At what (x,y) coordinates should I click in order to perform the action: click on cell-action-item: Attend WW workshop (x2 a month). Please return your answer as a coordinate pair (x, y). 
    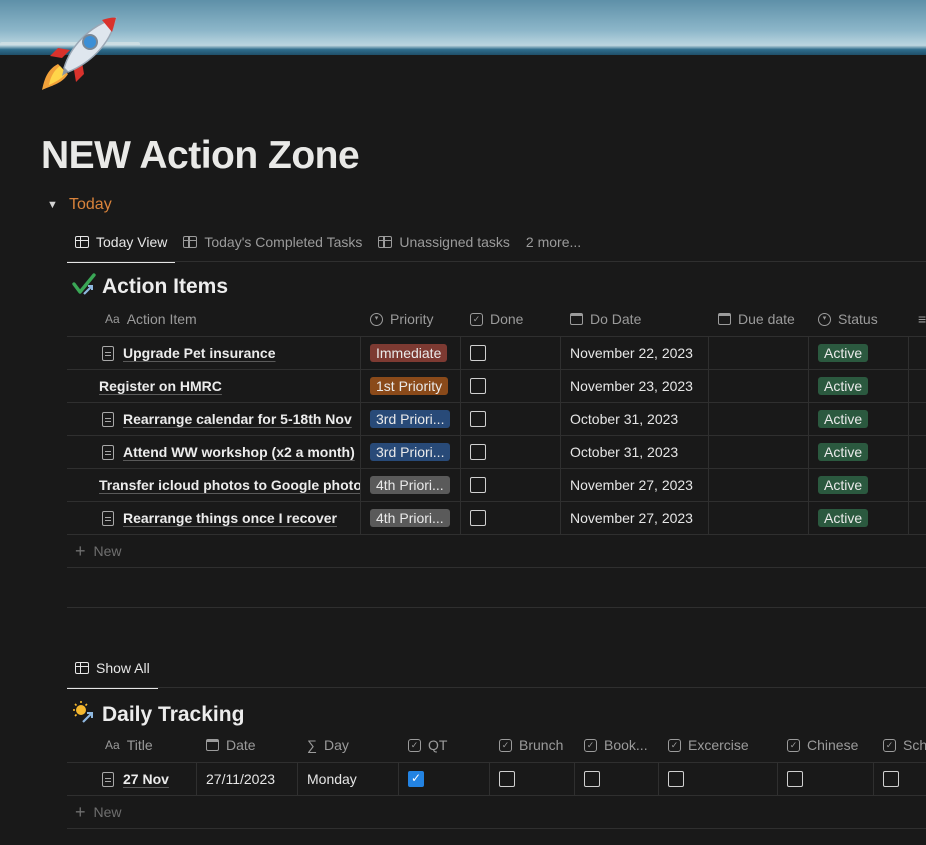
    Looking at the image, I should click on (214, 452).